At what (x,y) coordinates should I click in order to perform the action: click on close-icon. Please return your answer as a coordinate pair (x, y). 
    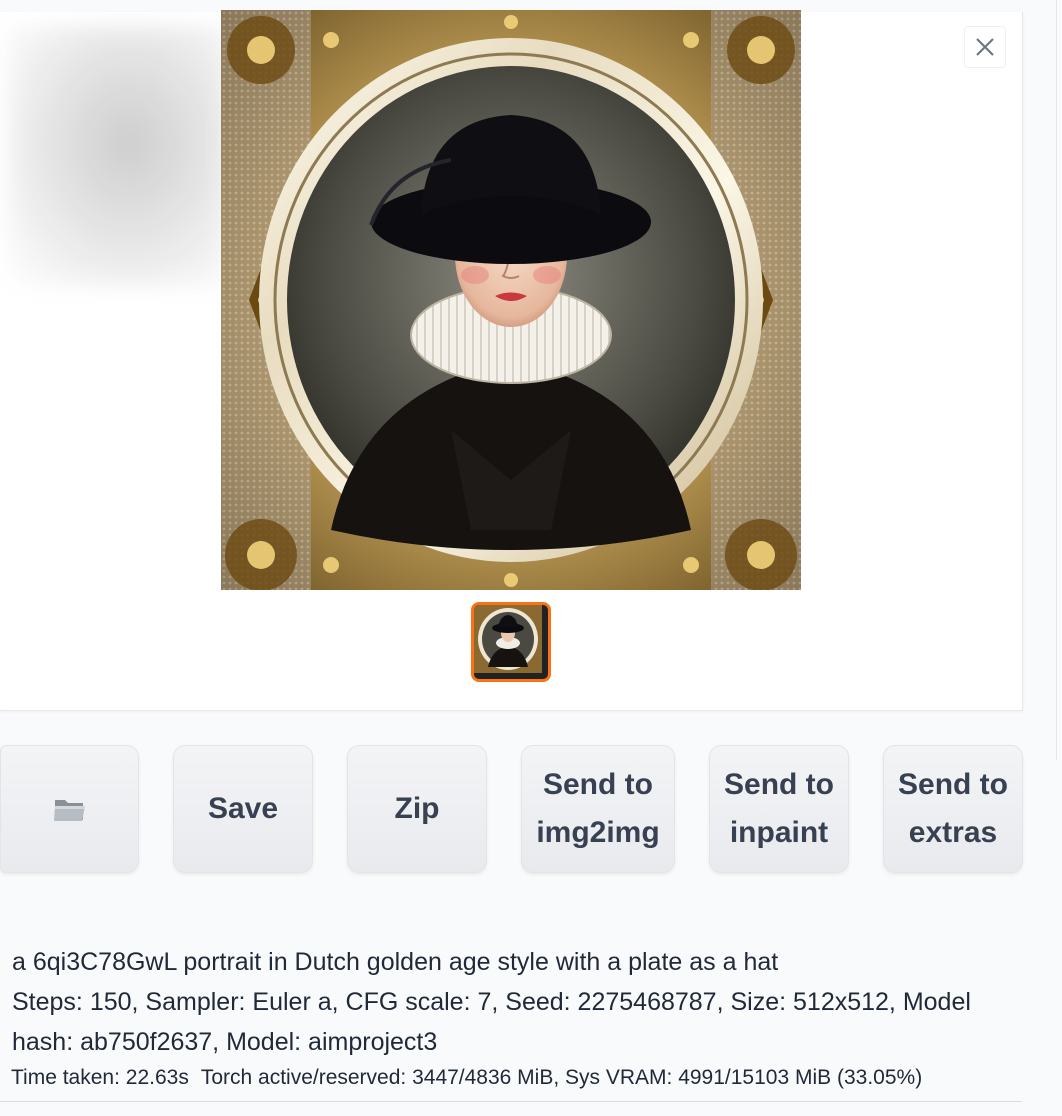
    Looking at the image, I should click on (985, 47).